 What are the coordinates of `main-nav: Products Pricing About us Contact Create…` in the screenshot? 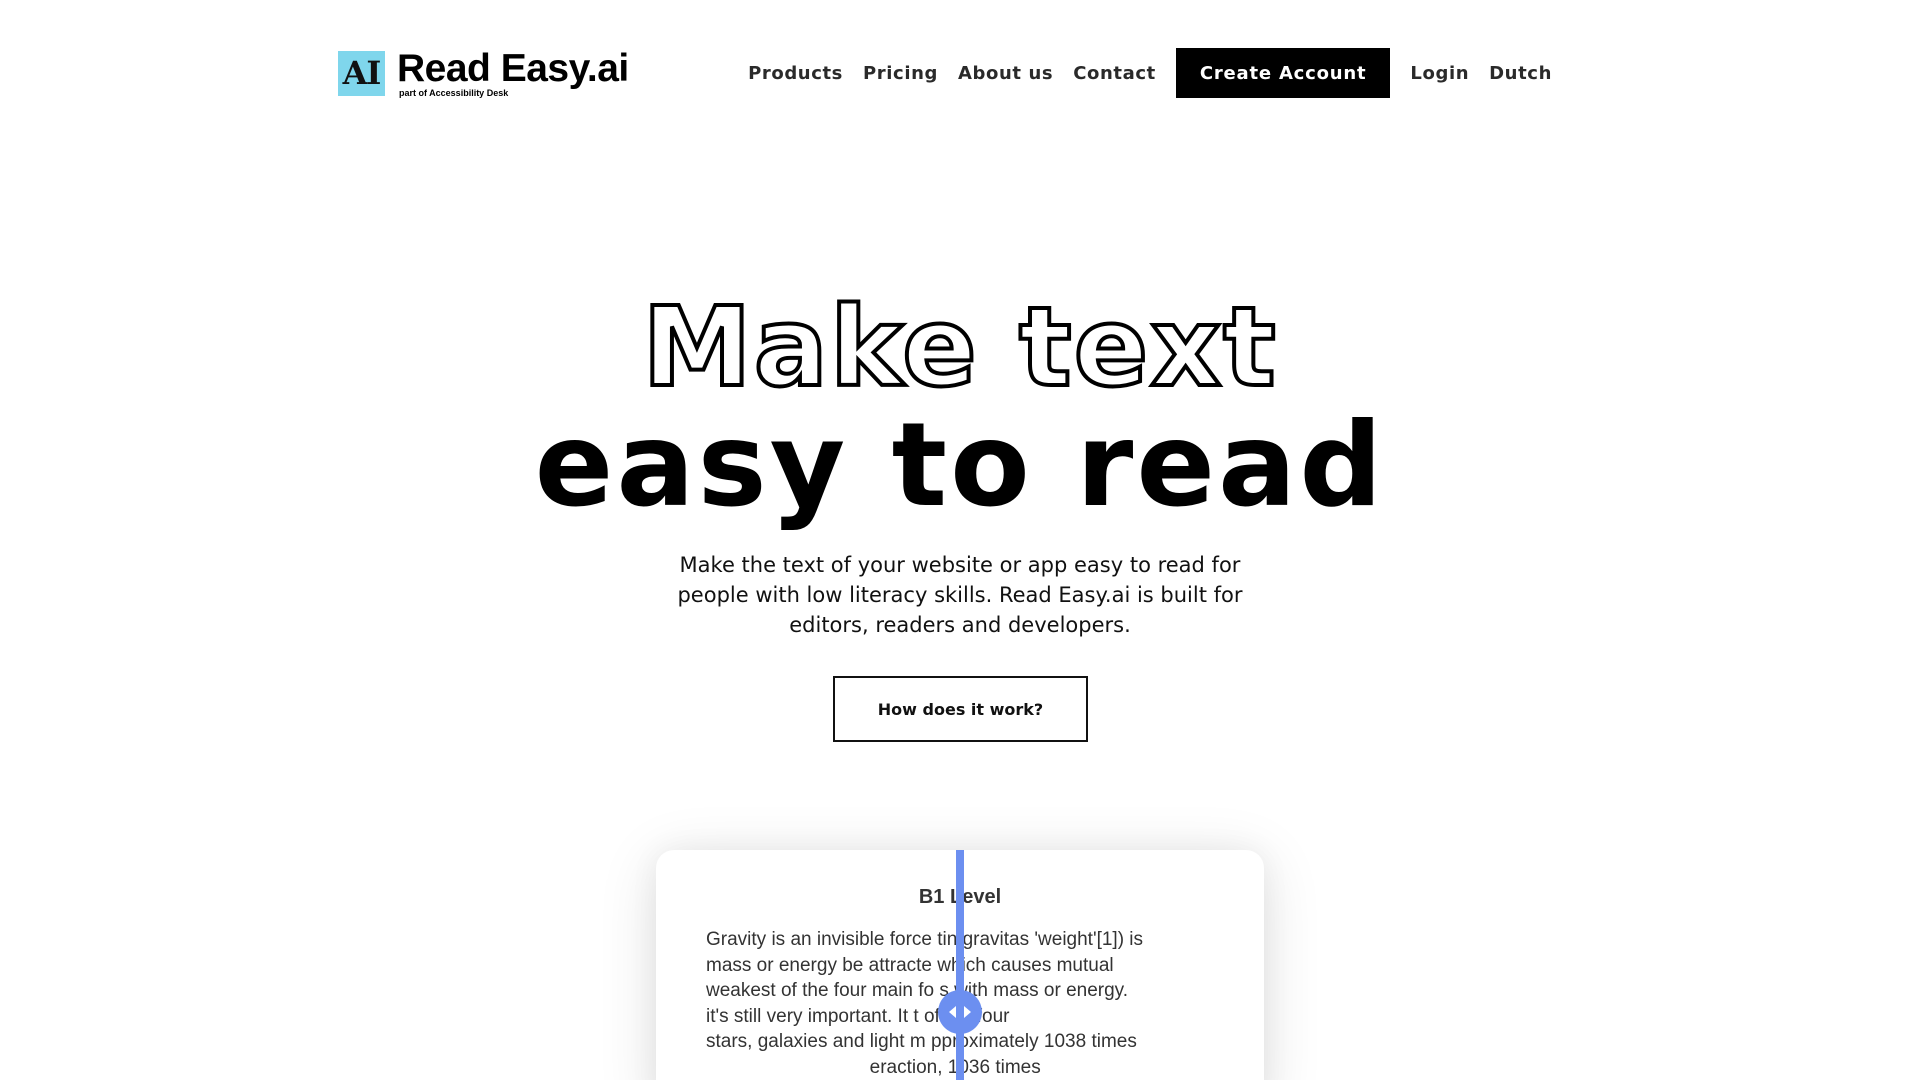 It's located at (1150, 73).